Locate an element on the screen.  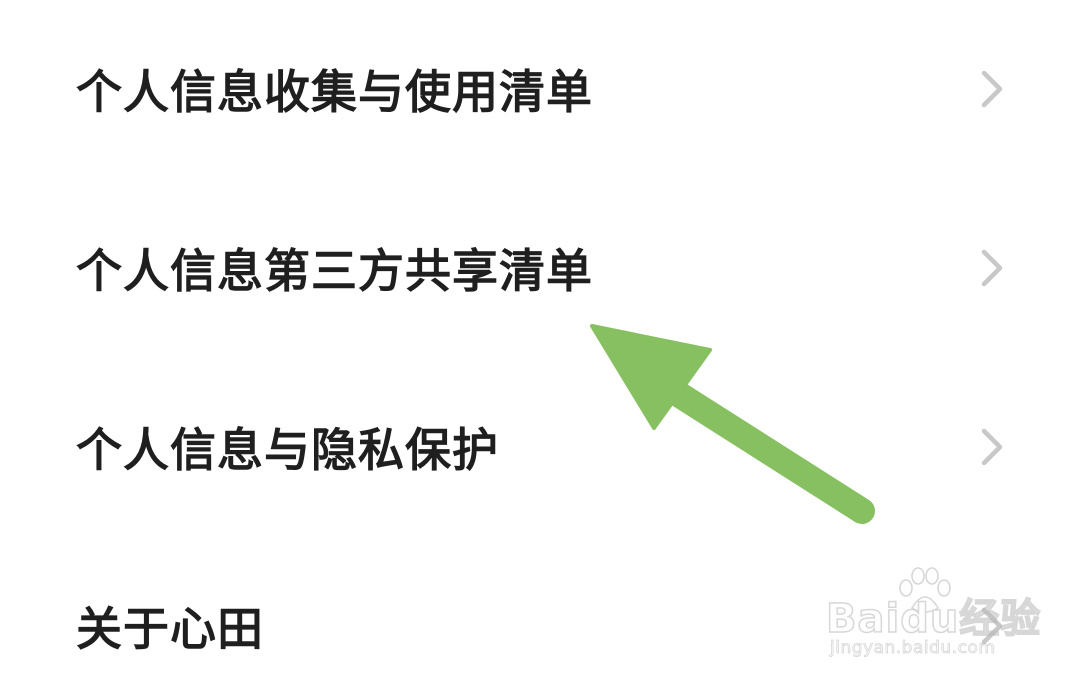
menu-item-label: 个人信息收集与使用清单 is located at coordinates (334, 92).